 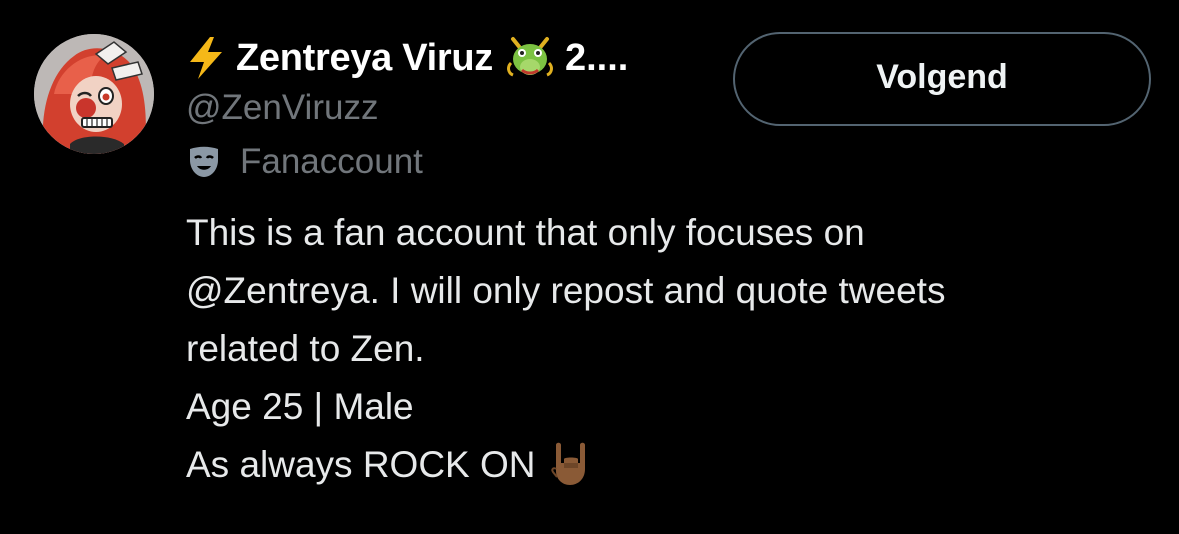 I want to click on category-label: Fanaccount, so click(x=331, y=161).